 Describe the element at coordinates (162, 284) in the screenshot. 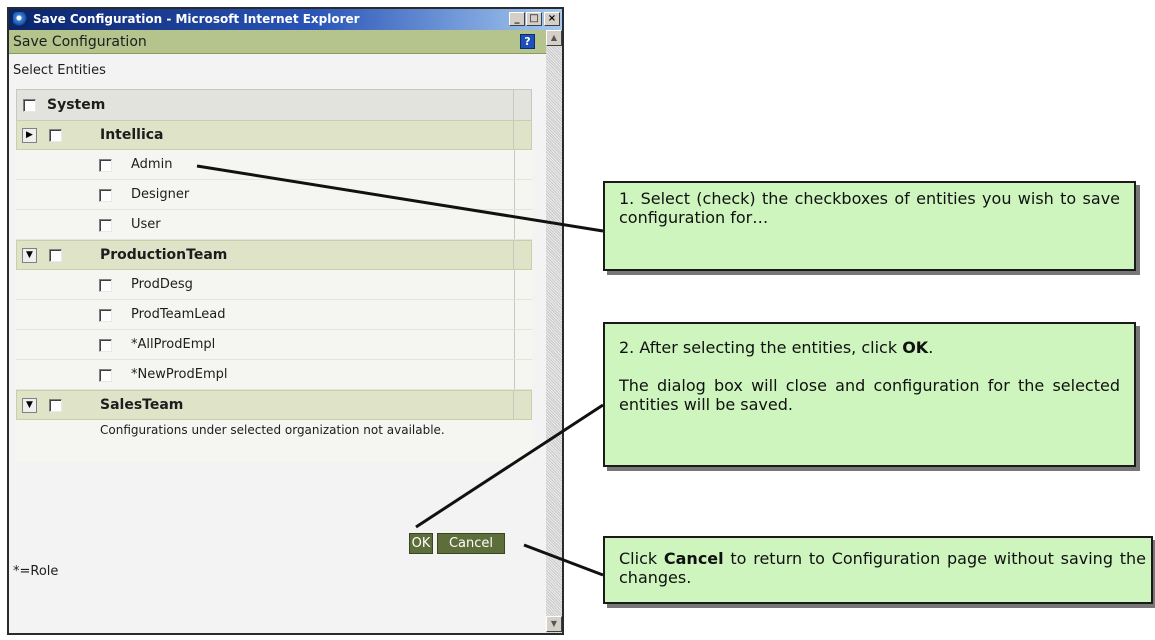

I see `entity-label-proddesg: ProdDesg` at that location.